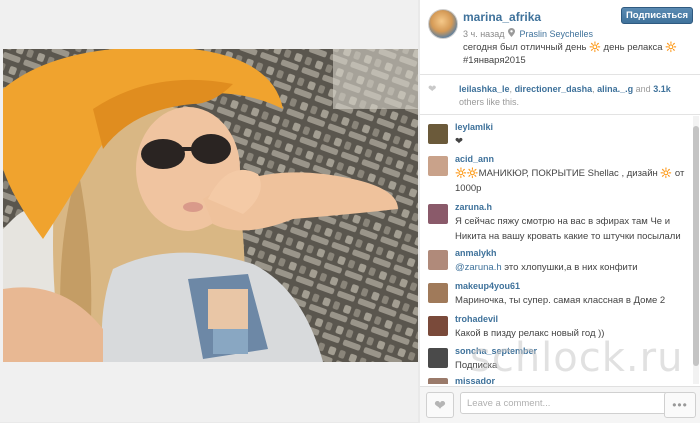  I want to click on liker-3: alina._.g, so click(615, 89).